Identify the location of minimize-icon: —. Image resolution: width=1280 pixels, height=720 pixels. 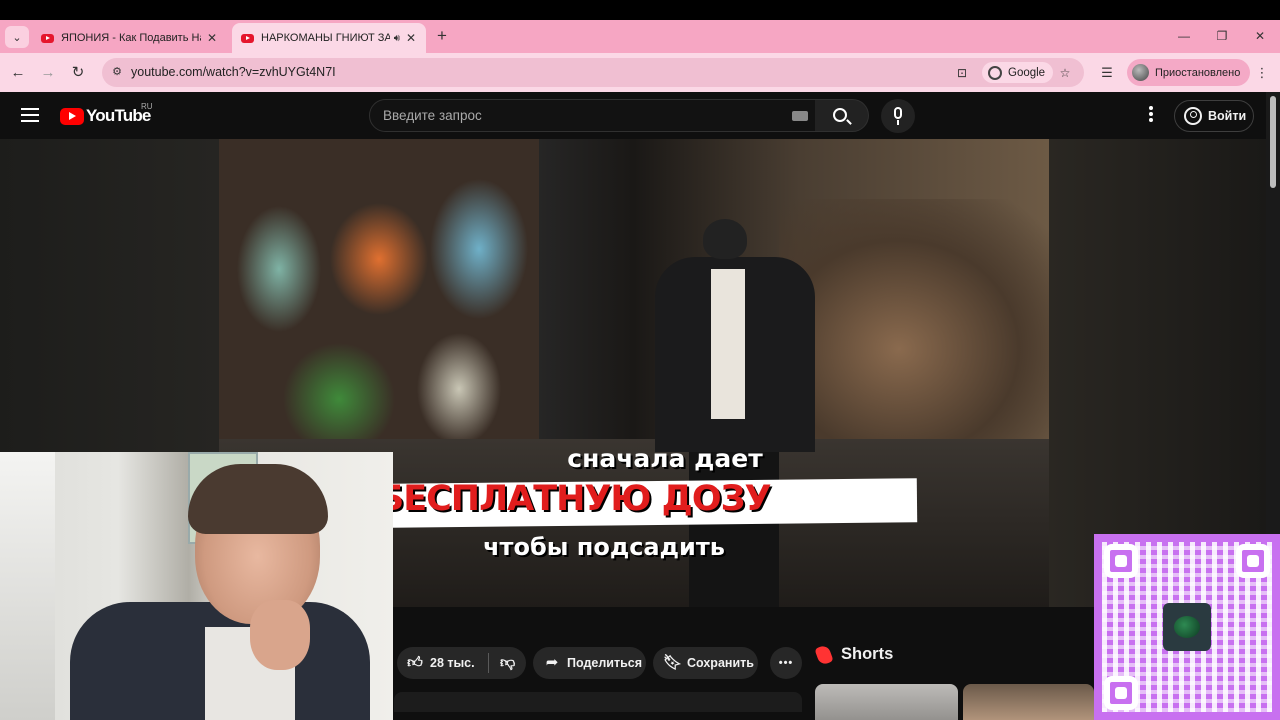
(1184, 36).